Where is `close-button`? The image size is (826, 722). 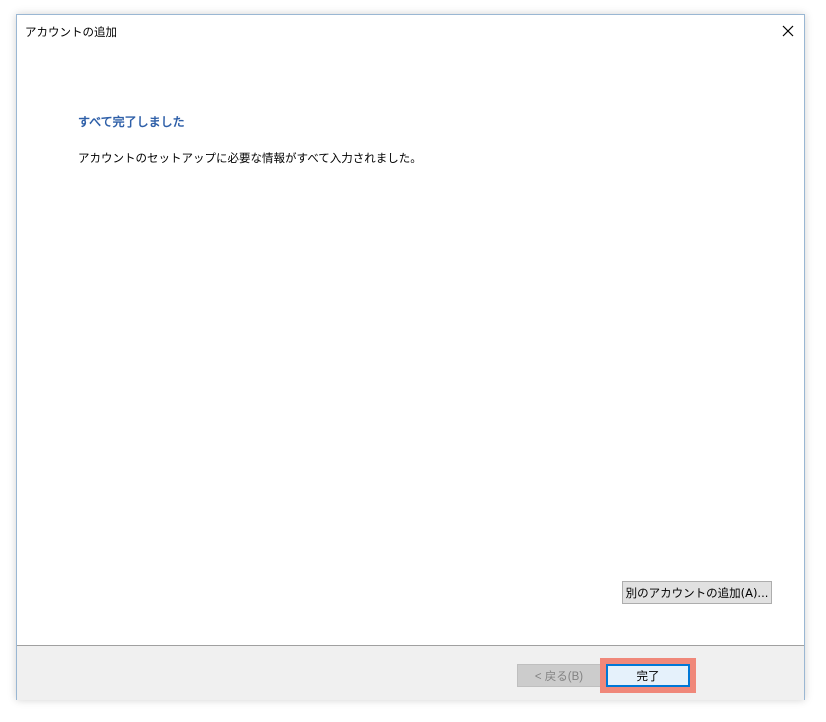
close-button is located at coordinates (788, 30).